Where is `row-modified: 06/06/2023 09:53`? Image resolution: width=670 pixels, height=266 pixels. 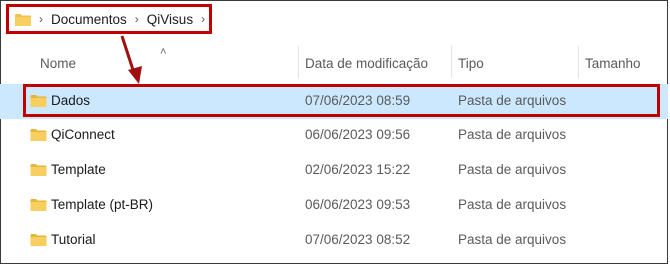 row-modified: 06/06/2023 09:53 is located at coordinates (358, 204).